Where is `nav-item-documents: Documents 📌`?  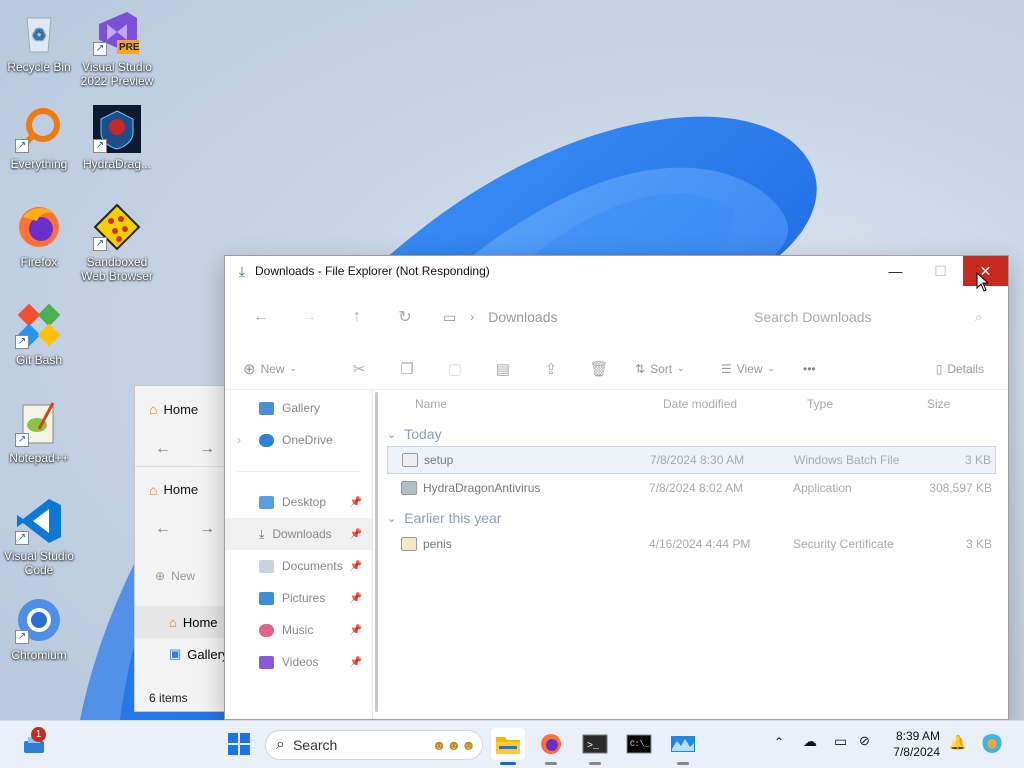 nav-item-documents: Documents 📌 is located at coordinates (298, 566).